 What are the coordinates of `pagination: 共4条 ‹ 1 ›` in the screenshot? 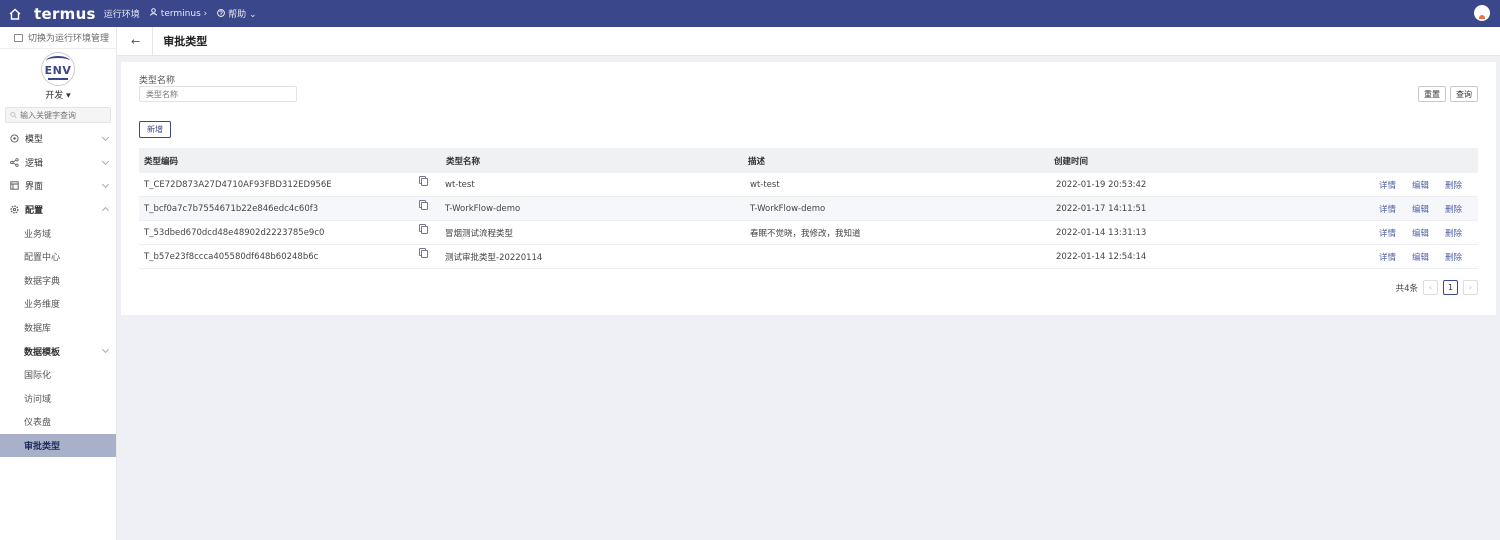 It's located at (1437, 287).